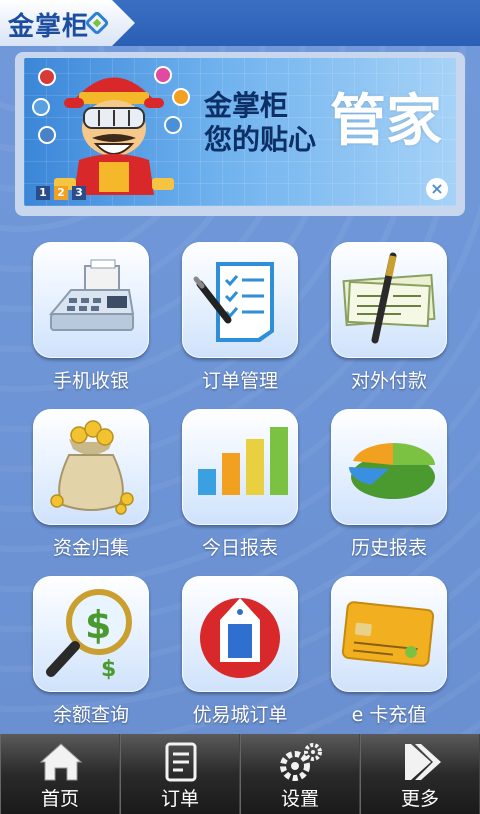 This screenshot has height=814, width=480. Describe the element at coordinates (419, 799) in the screenshot. I see `nav-label: 更多` at that location.